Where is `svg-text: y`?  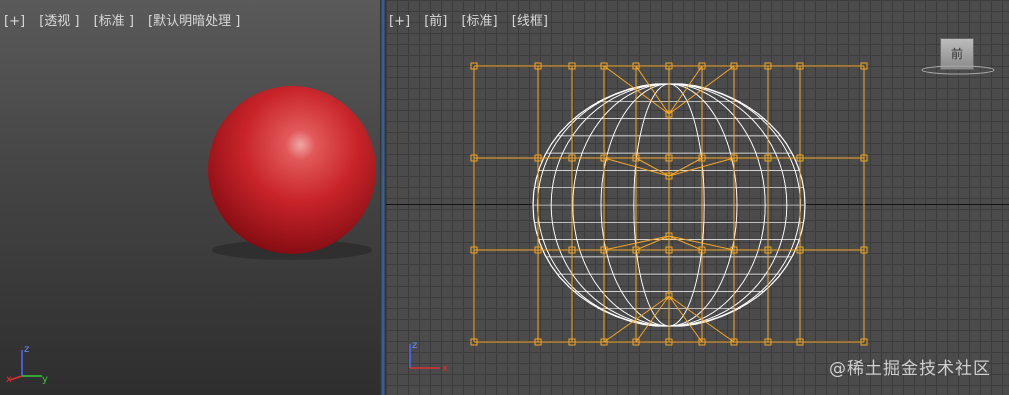
svg-text: y is located at coordinates (45, 379).